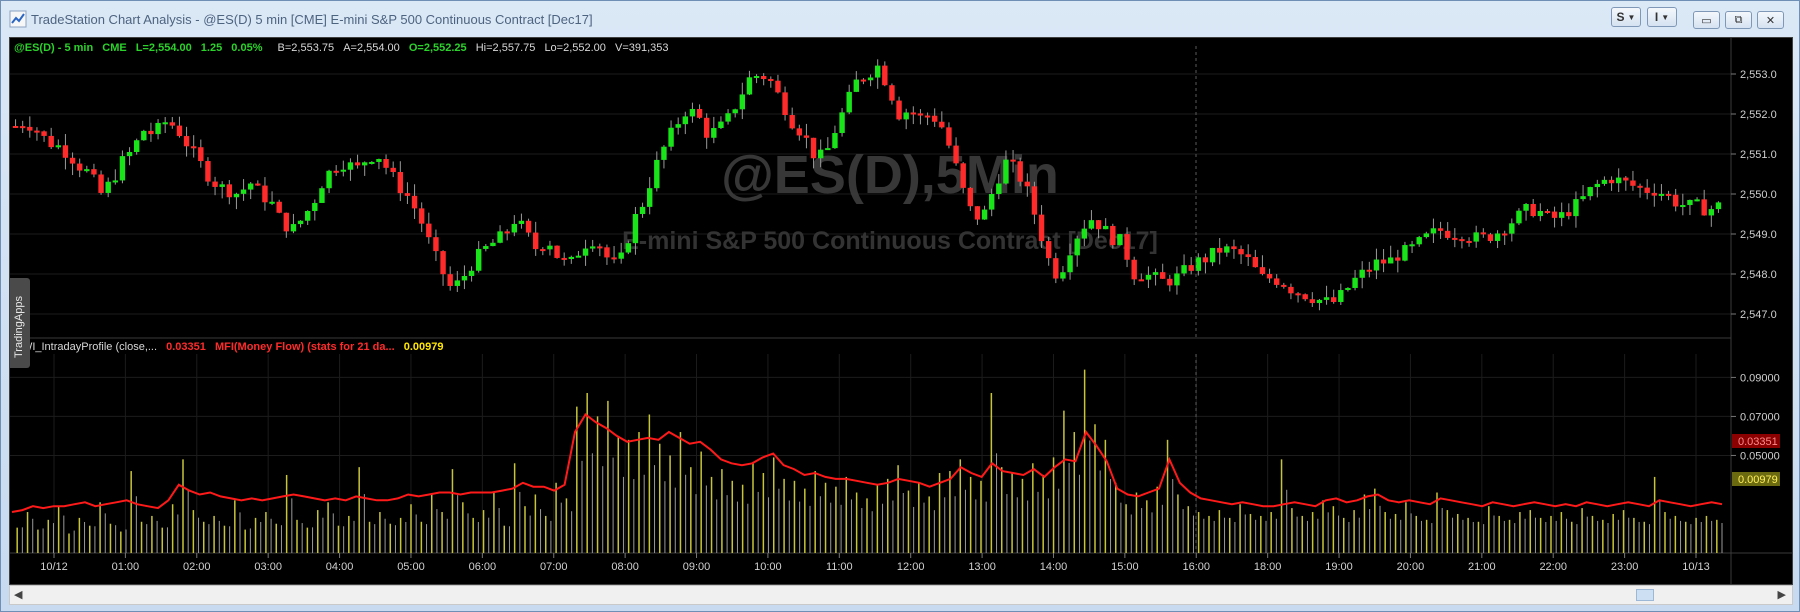 Image resolution: width=1800 pixels, height=612 pixels. Describe the element at coordinates (1665, 17) in the screenshot. I see `dropdown-arrow-icon: ▼` at that location.